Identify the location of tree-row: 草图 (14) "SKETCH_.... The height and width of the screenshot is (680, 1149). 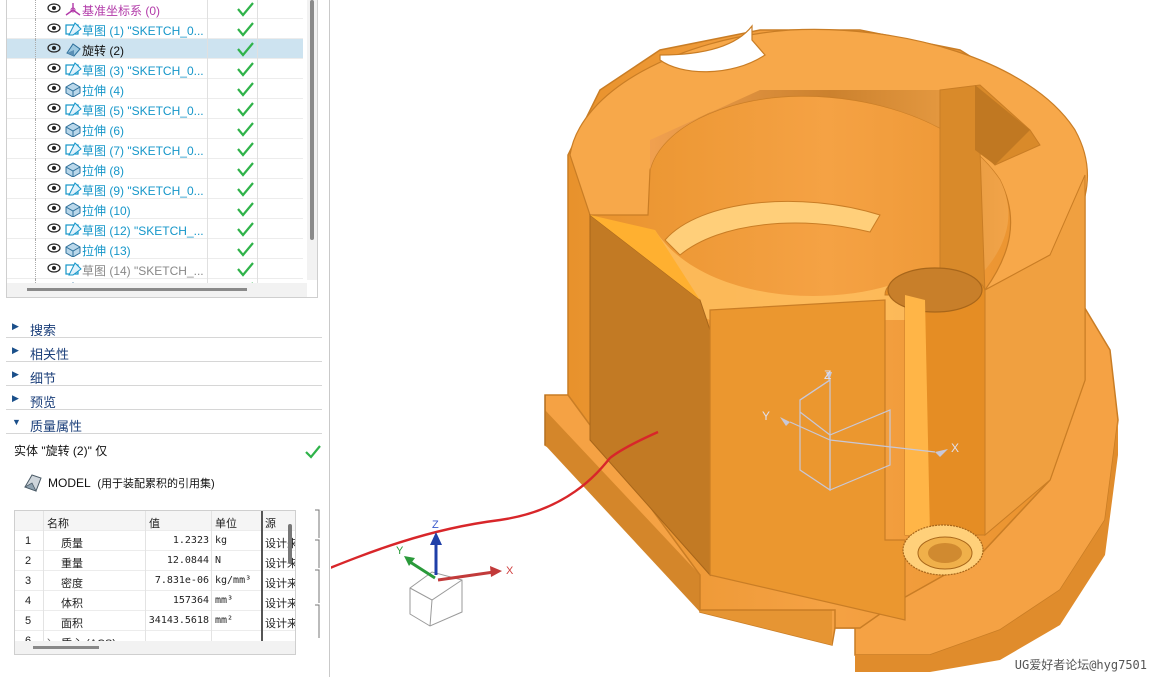
(155, 269).